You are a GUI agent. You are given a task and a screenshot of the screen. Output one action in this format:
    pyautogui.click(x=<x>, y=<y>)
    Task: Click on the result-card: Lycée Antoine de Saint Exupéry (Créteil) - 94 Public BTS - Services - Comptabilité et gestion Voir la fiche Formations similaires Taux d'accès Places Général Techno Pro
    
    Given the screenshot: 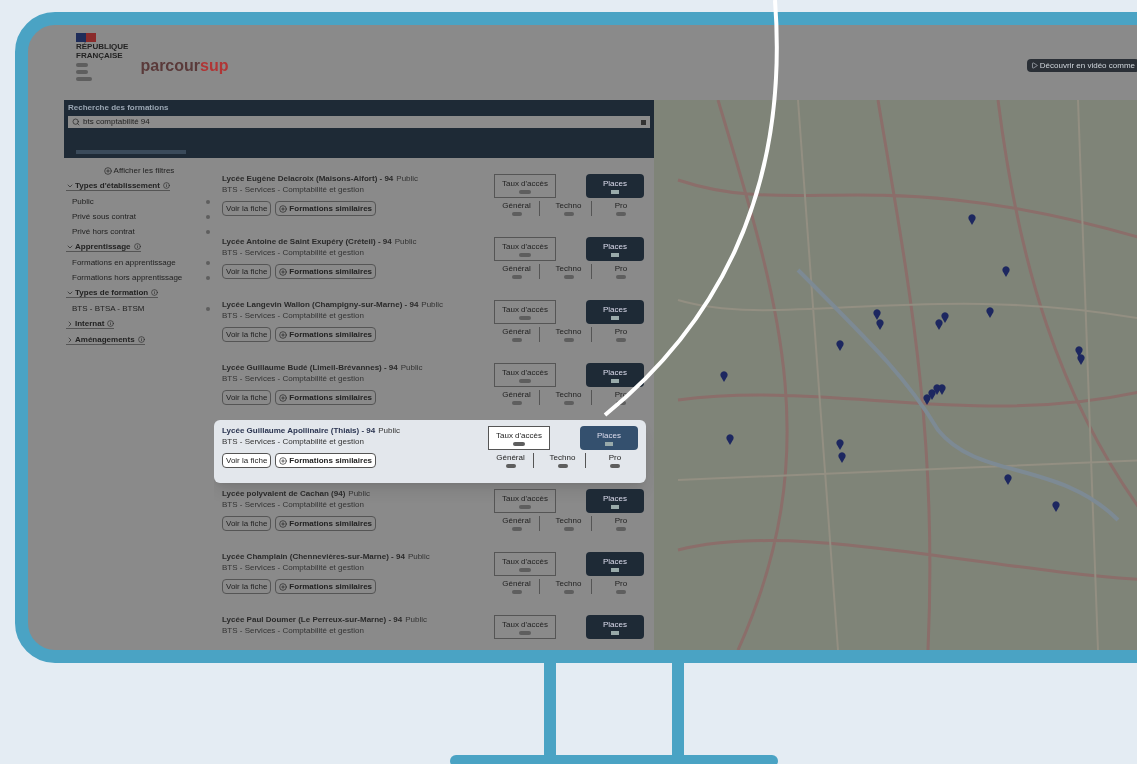 What is the action you would take?
    pyautogui.click(x=433, y=262)
    